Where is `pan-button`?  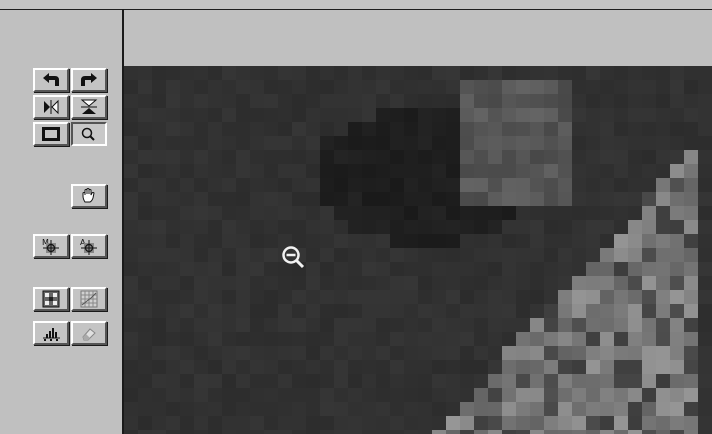 pan-button is located at coordinates (89, 196).